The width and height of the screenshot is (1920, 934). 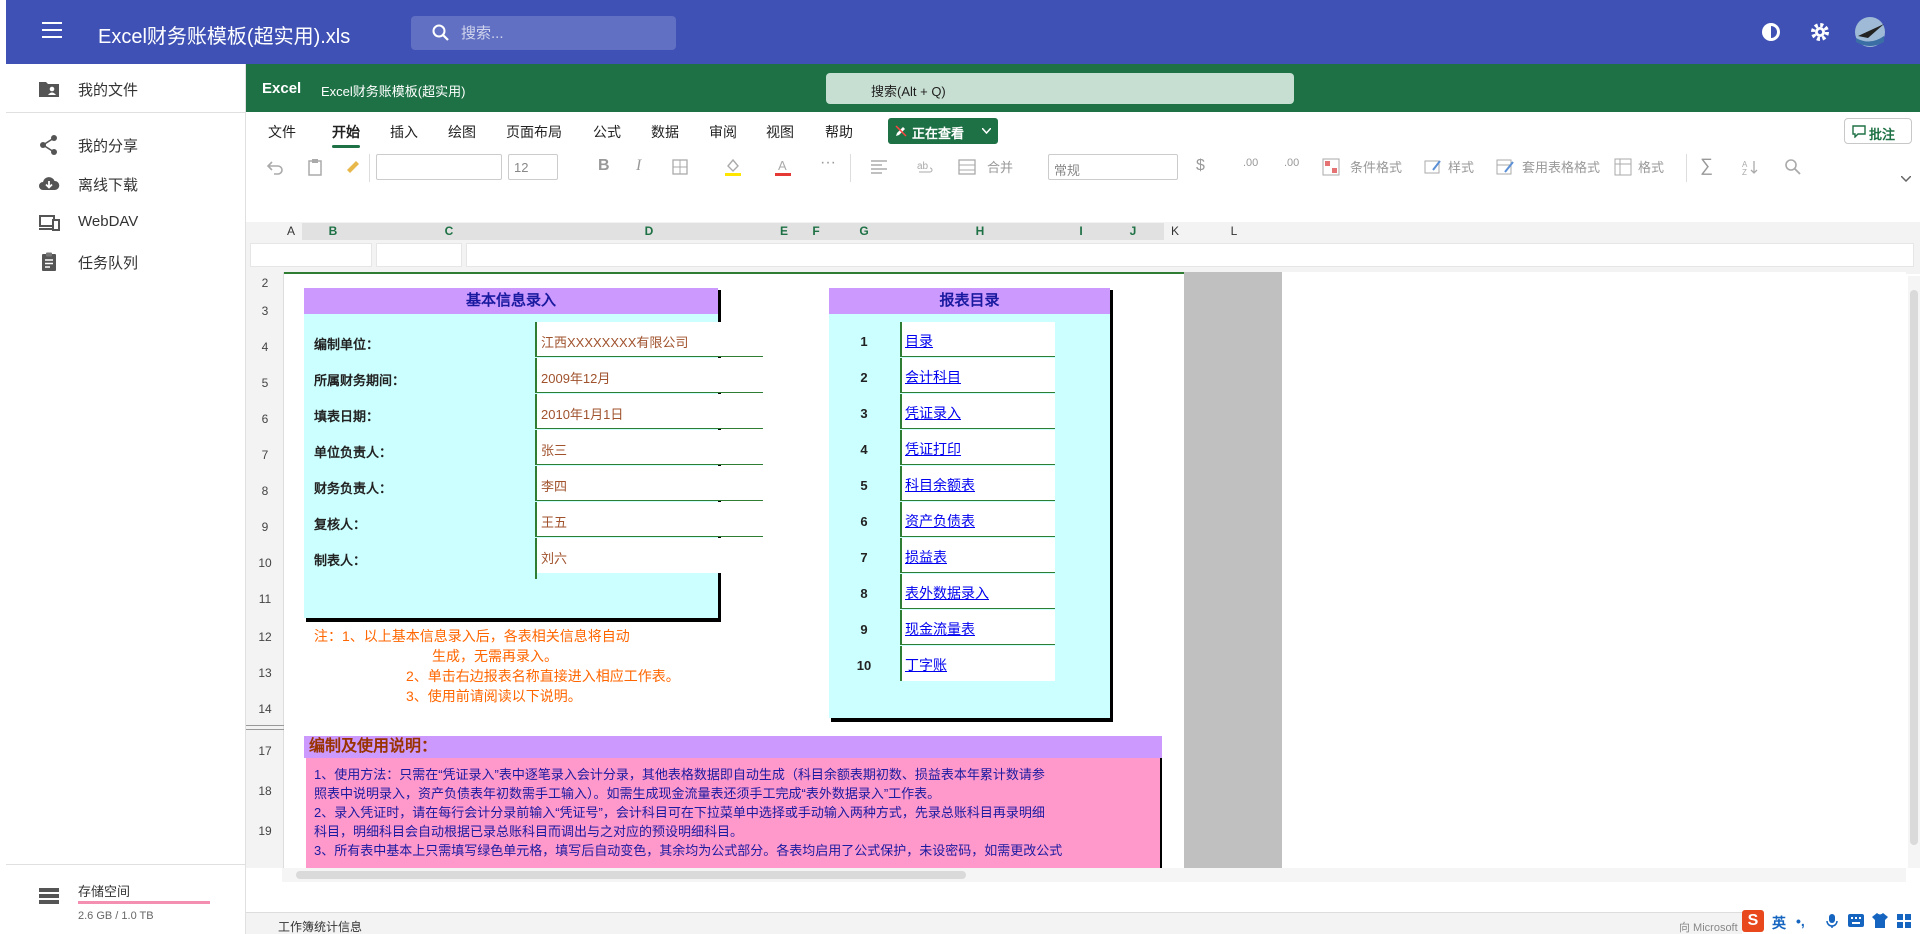 I want to click on sidebar-item-my-files: 我的文件, so click(x=126, y=88).